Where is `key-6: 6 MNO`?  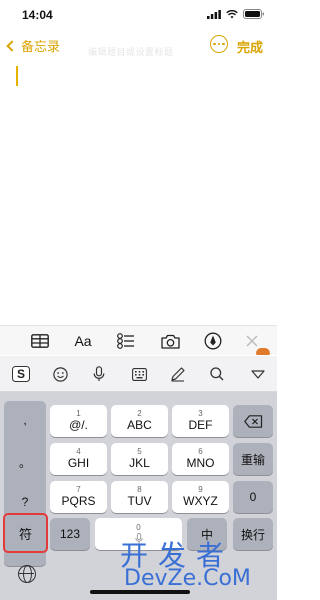 key-6: 6 MNO is located at coordinates (200, 459).